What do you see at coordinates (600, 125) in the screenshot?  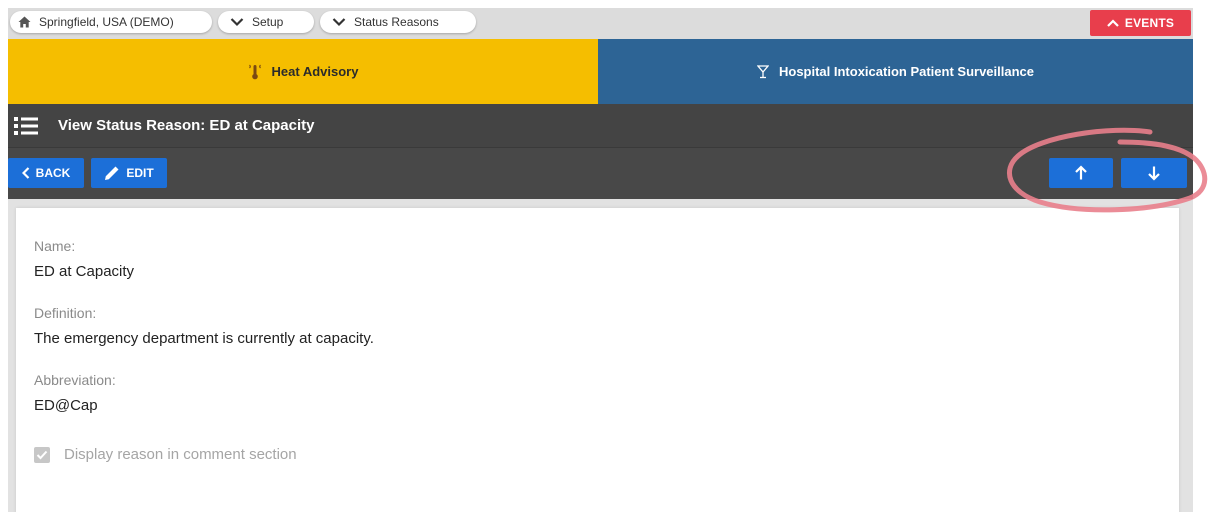 I see `title-bar: View Status Reason: ED at Capacity` at bounding box center [600, 125].